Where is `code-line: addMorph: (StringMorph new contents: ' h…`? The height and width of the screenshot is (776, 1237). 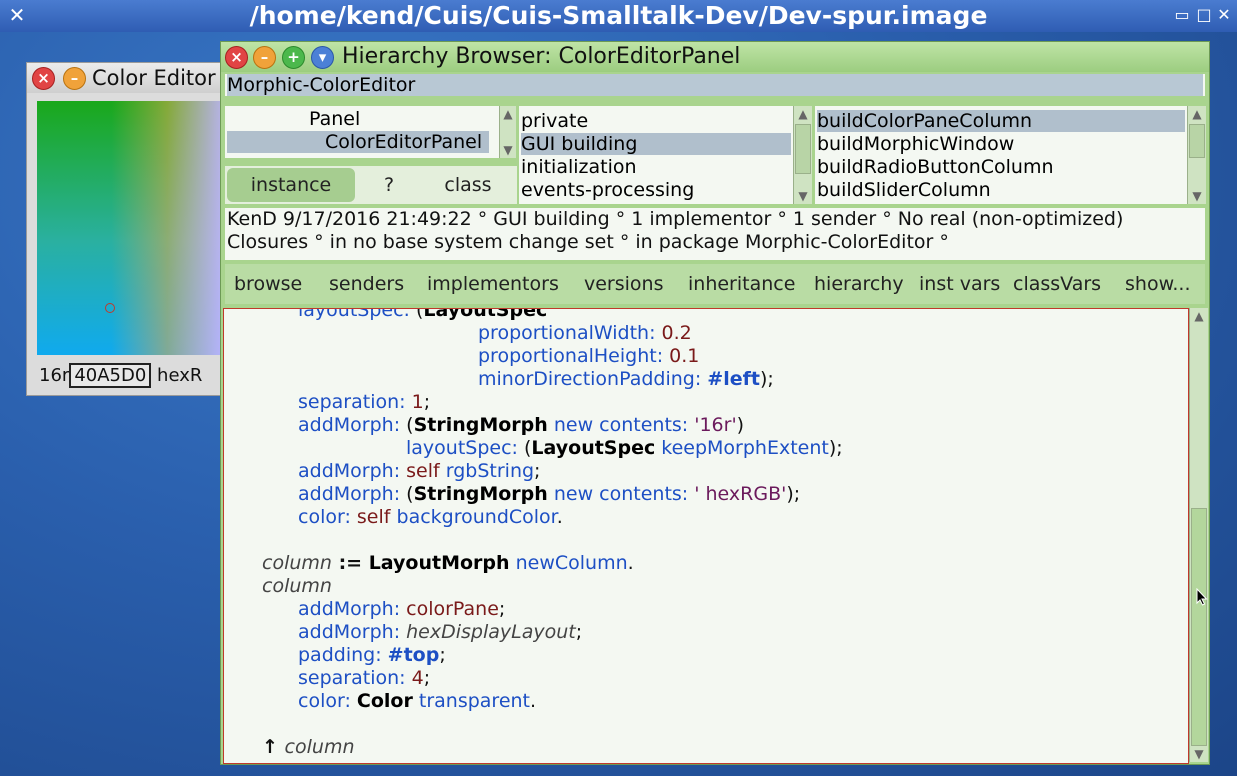
code-line: addMorph: (StringMorph new contents: ' h… is located at coordinates (549, 494).